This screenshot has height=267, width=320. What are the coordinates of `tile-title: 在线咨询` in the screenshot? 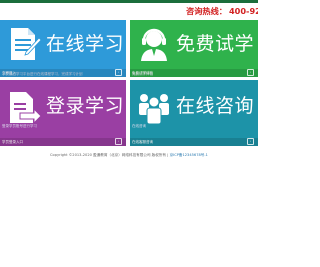 It's located at (215, 106).